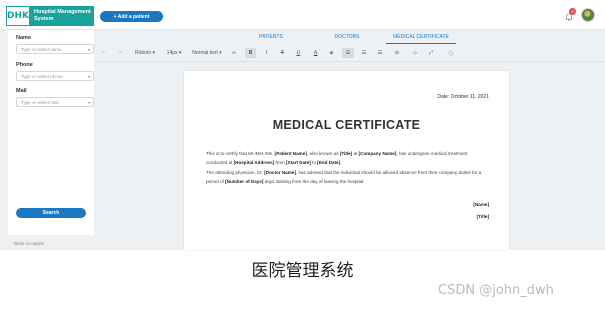  I want to click on avatar, so click(588, 15).